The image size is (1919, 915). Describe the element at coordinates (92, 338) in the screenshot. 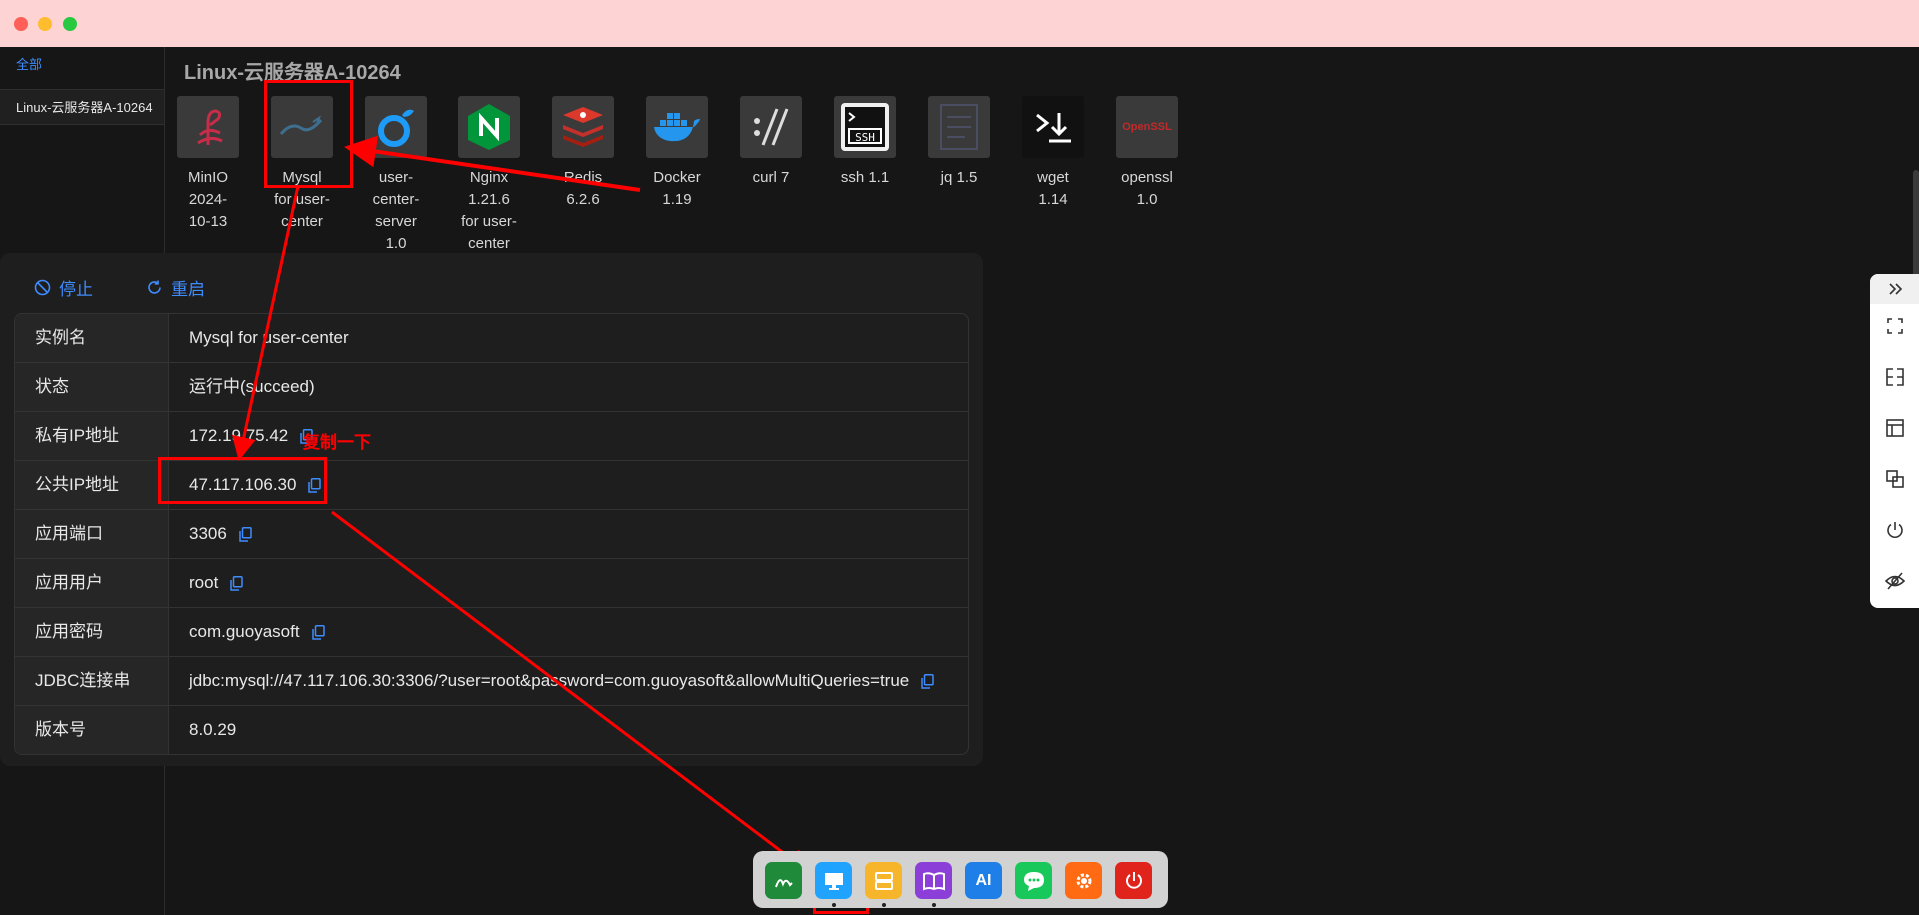

I see `row-key: 实例名` at that location.